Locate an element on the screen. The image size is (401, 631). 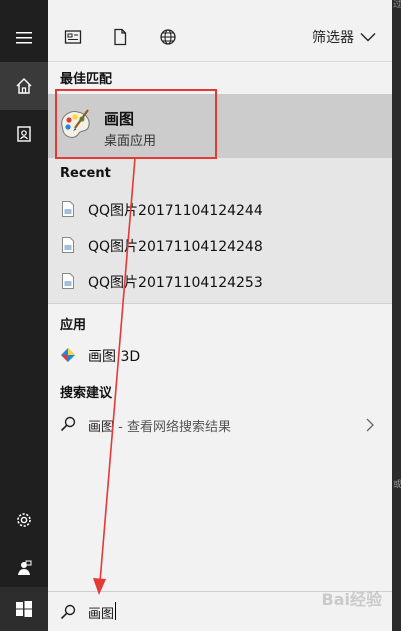
feedback-button is located at coordinates (24, 568).